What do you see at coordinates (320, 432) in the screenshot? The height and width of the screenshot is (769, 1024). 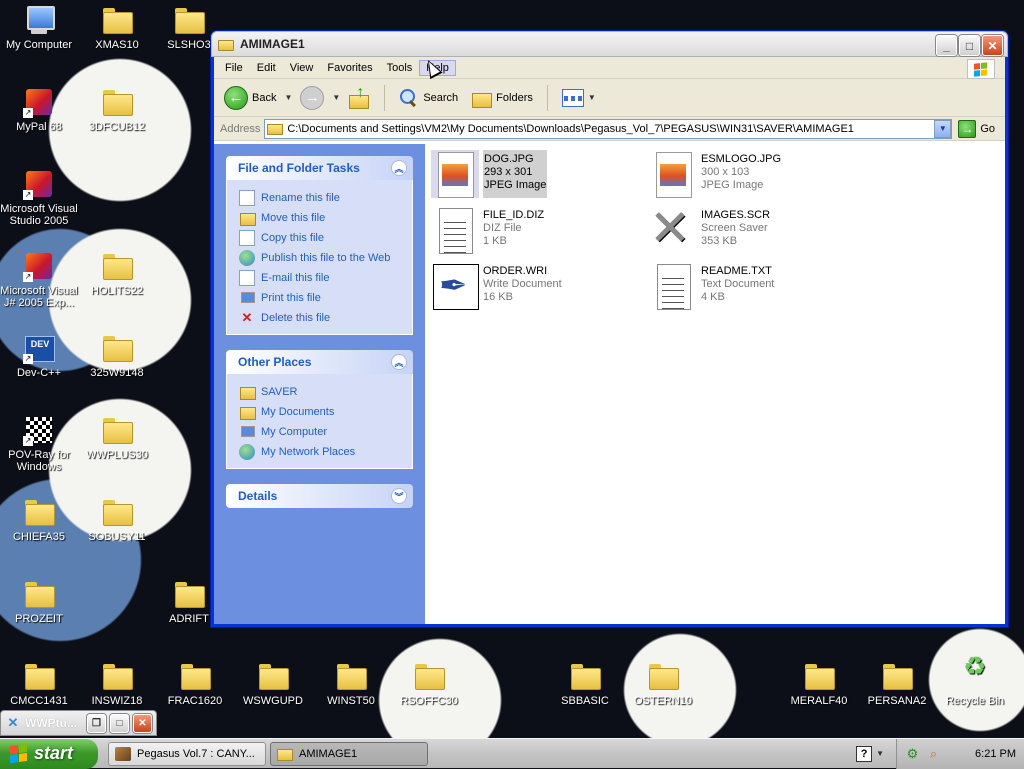 I see `place-my-computer: My Computer` at bounding box center [320, 432].